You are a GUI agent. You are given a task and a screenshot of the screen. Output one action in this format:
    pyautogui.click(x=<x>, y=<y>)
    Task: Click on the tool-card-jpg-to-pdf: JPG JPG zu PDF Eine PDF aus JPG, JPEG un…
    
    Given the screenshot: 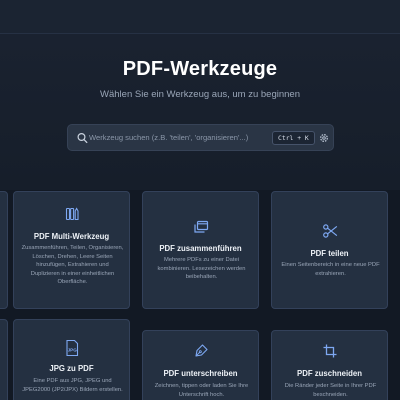 What is the action you would take?
    pyautogui.click(x=71, y=359)
    